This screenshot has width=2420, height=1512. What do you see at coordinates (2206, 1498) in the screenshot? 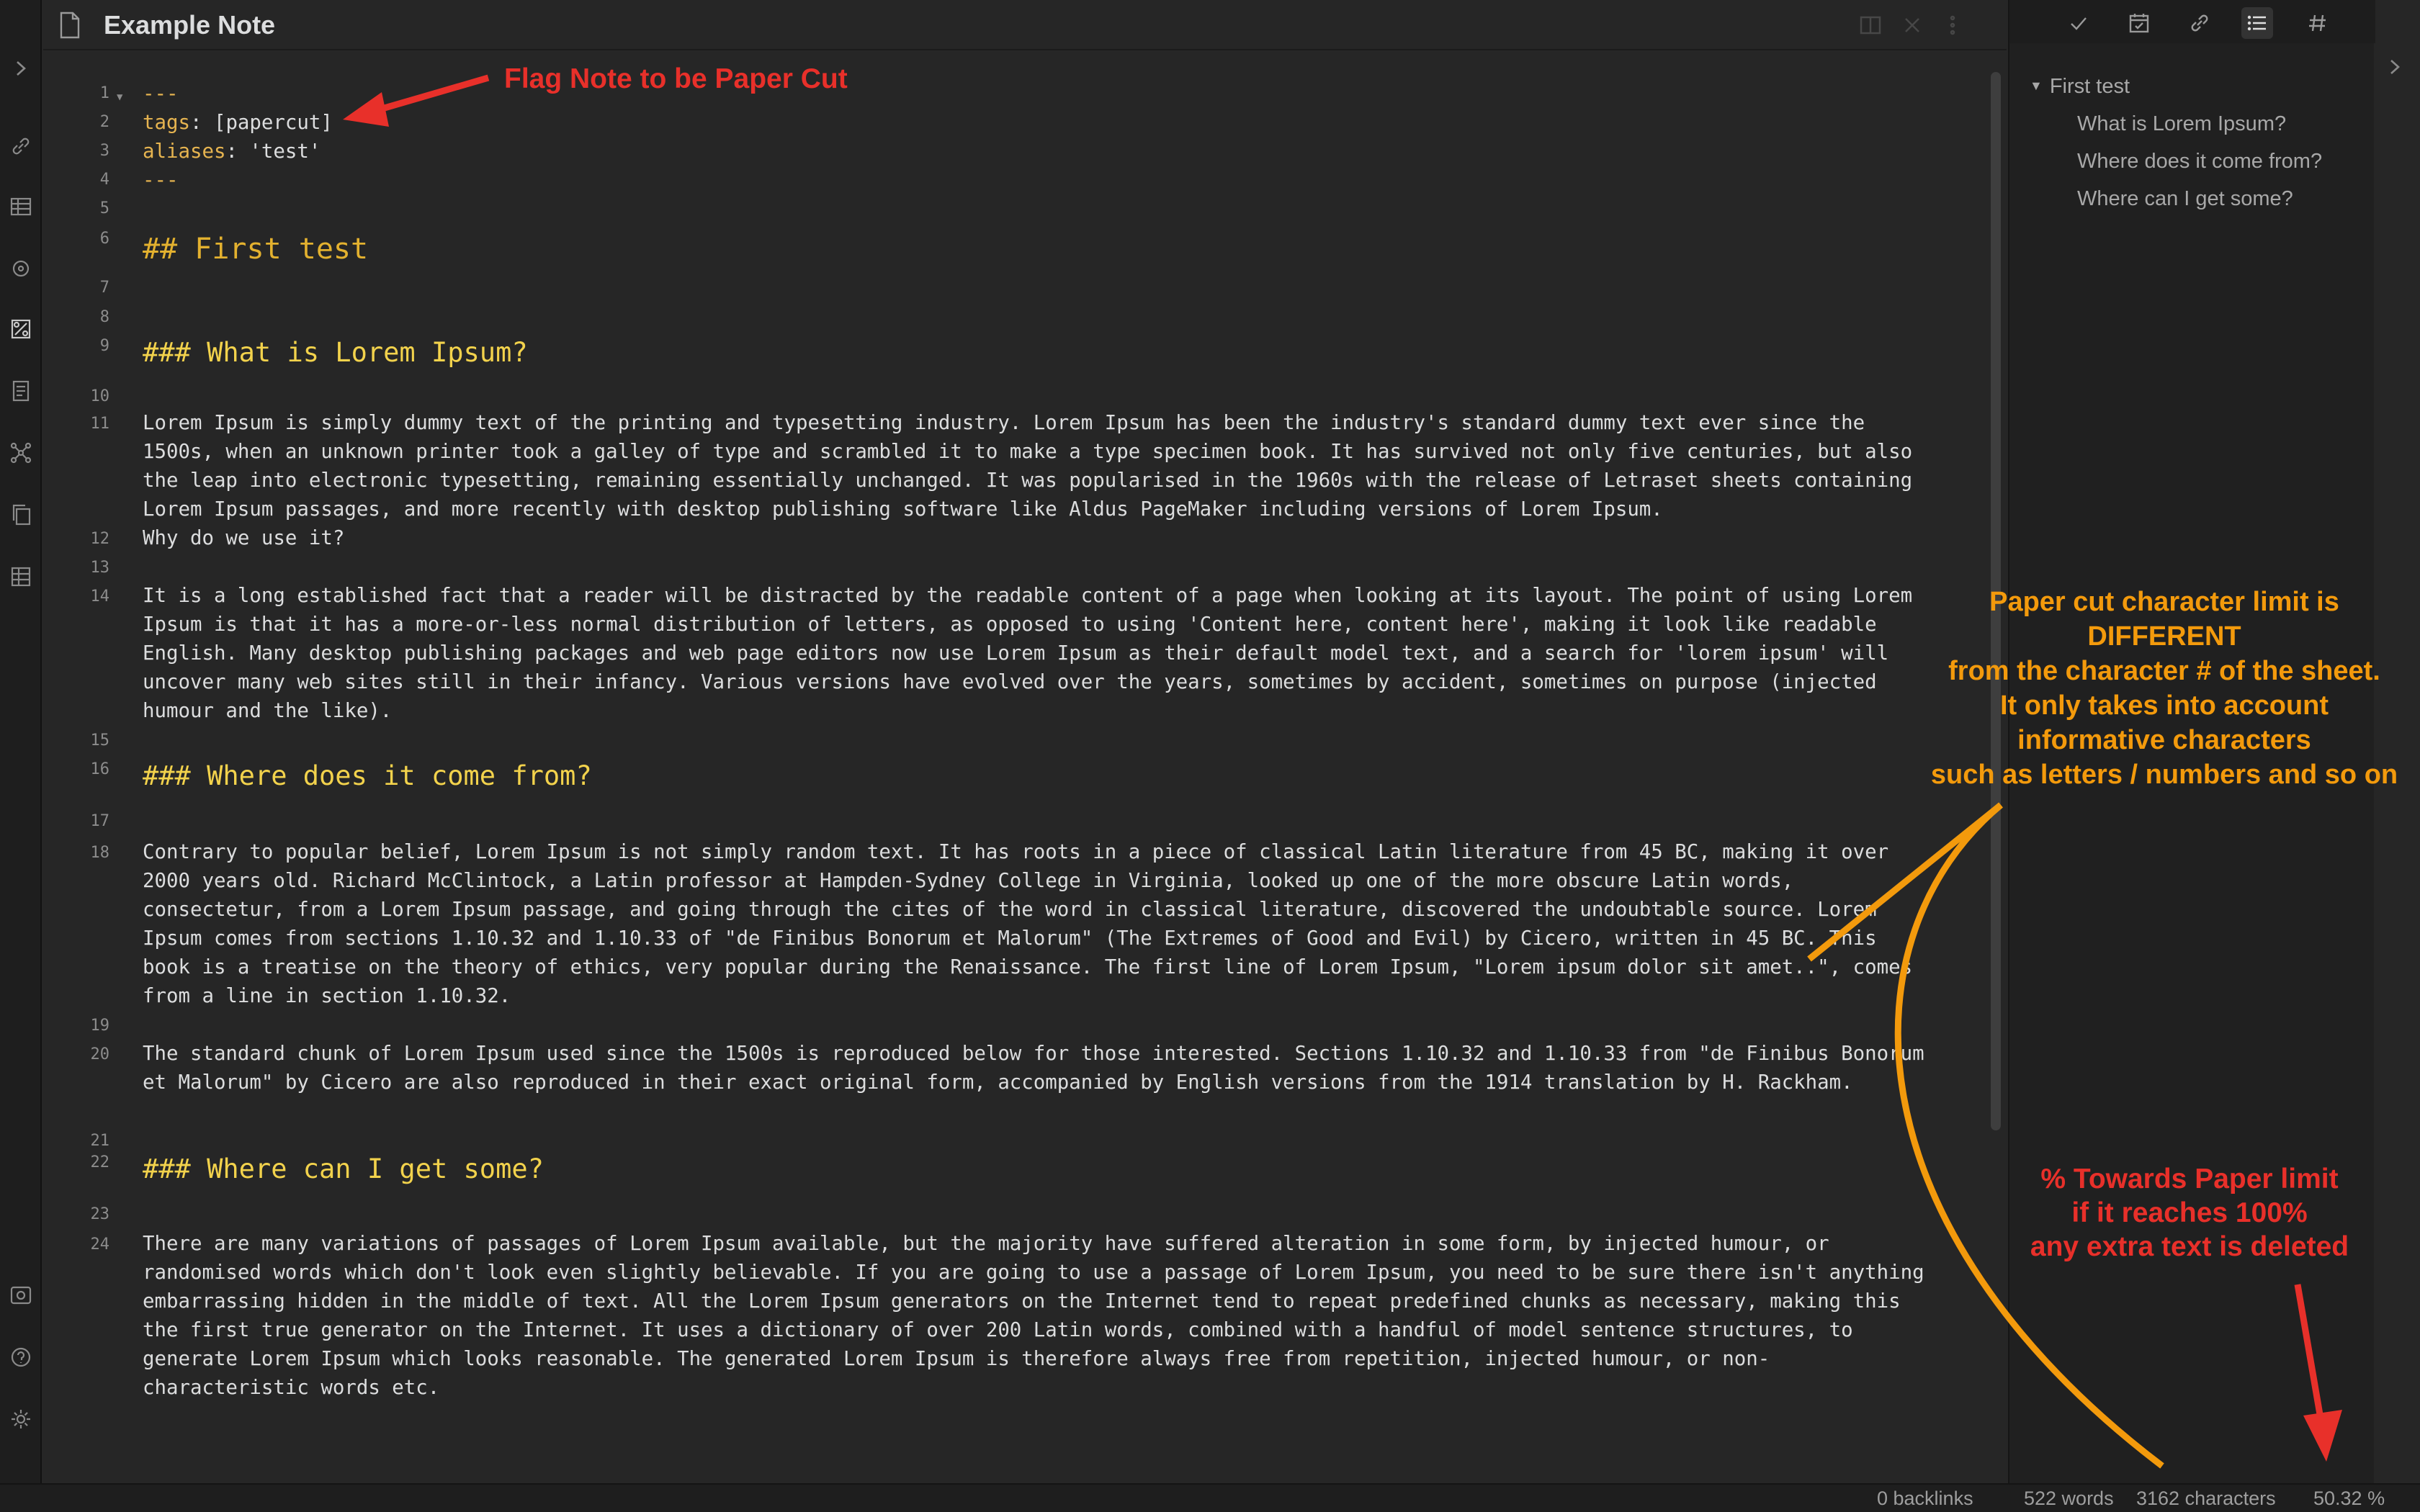
I see `character-count: 3162 characters` at bounding box center [2206, 1498].